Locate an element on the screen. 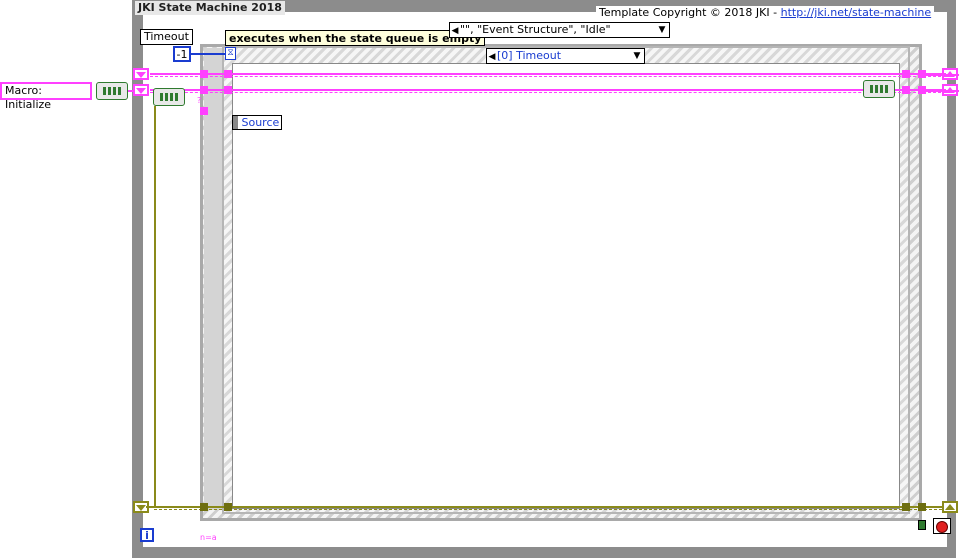 The image size is (959, 559). macro-initialize-constant: Macro: Initialize is located at coordinates (46, 96).